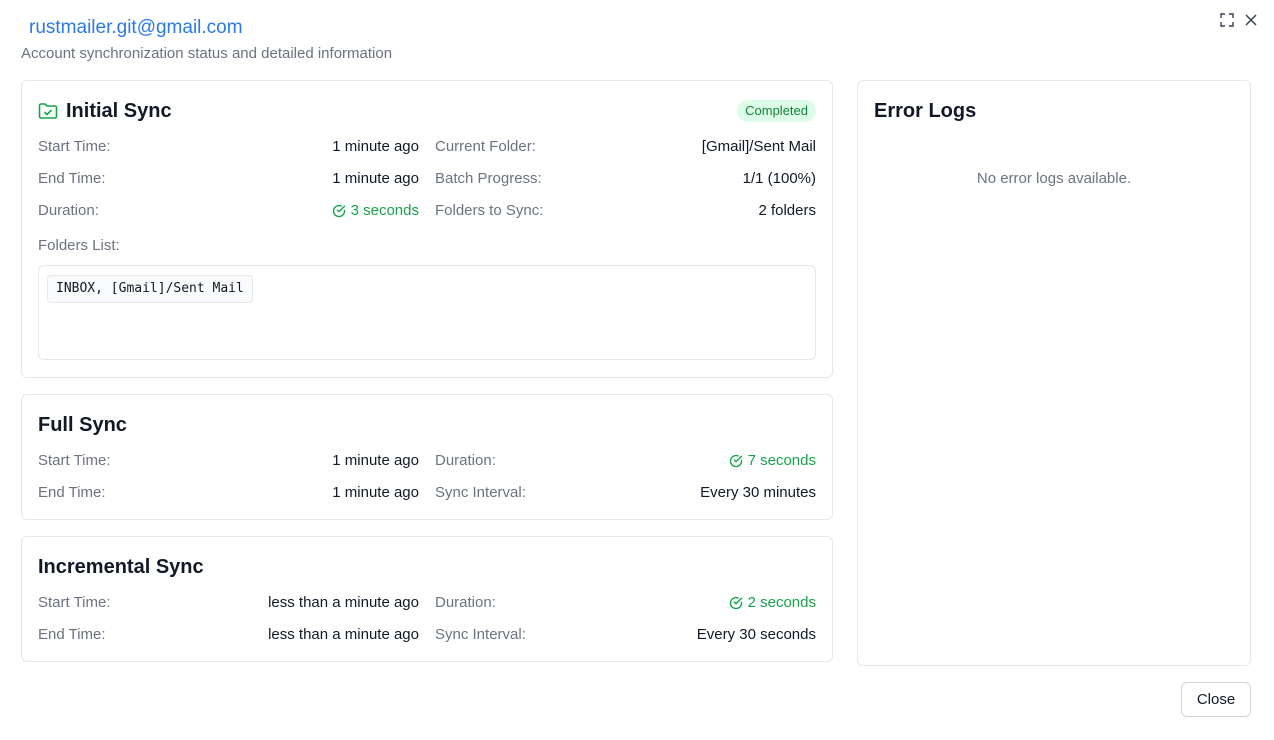  Describe the element at coordinates (776, 111) in the screenshot. I see `status-badge: Completed` at that location.